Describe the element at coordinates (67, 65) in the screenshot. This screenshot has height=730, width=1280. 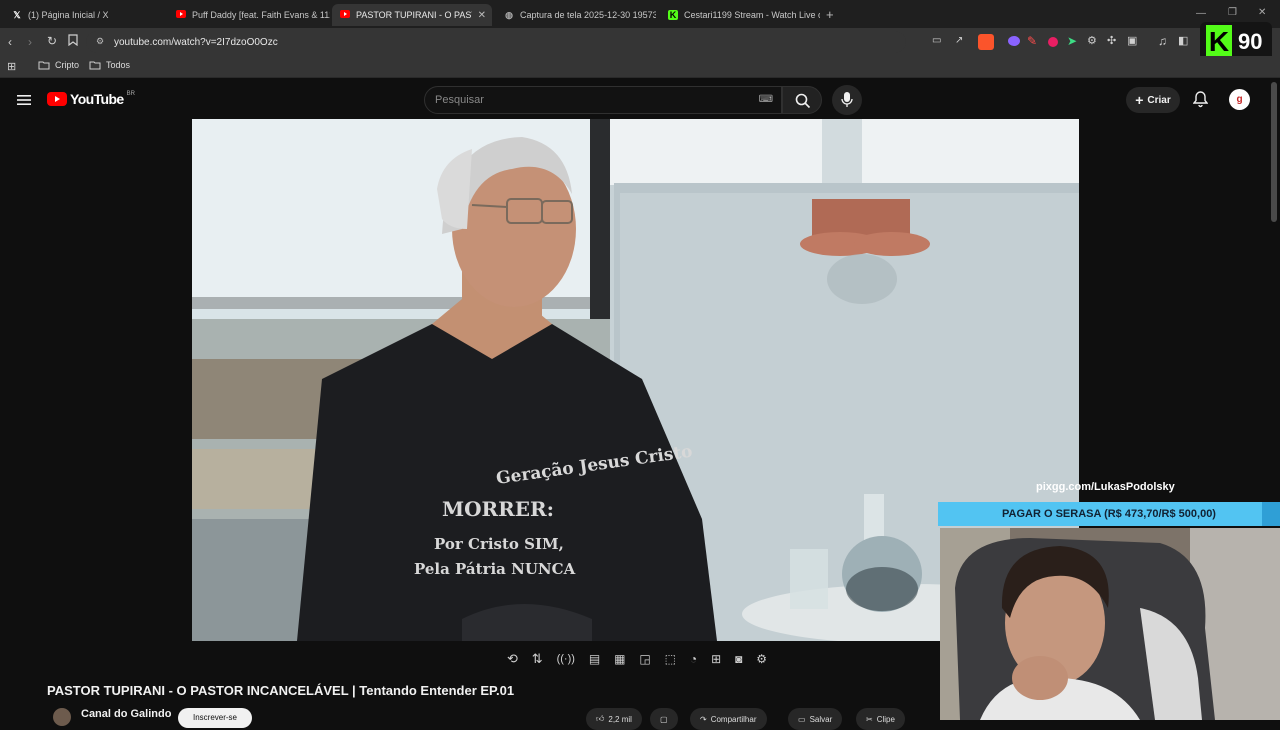
I see `bookmark-label: Cripto` at that location.